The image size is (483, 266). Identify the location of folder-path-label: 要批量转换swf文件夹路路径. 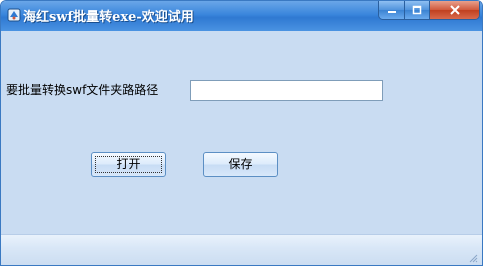
(82, 90).